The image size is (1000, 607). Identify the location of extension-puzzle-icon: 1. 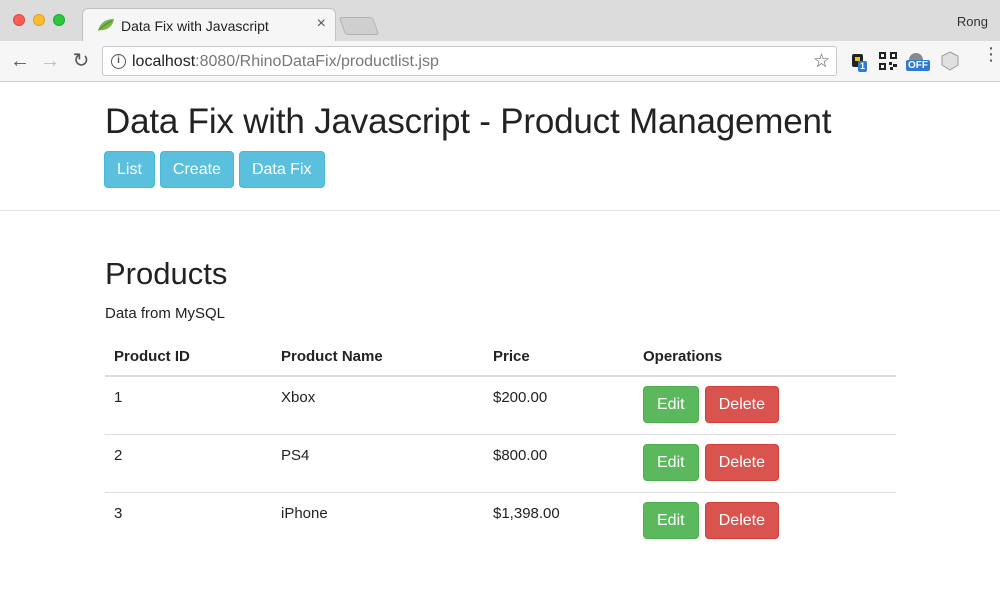
(860, 61).